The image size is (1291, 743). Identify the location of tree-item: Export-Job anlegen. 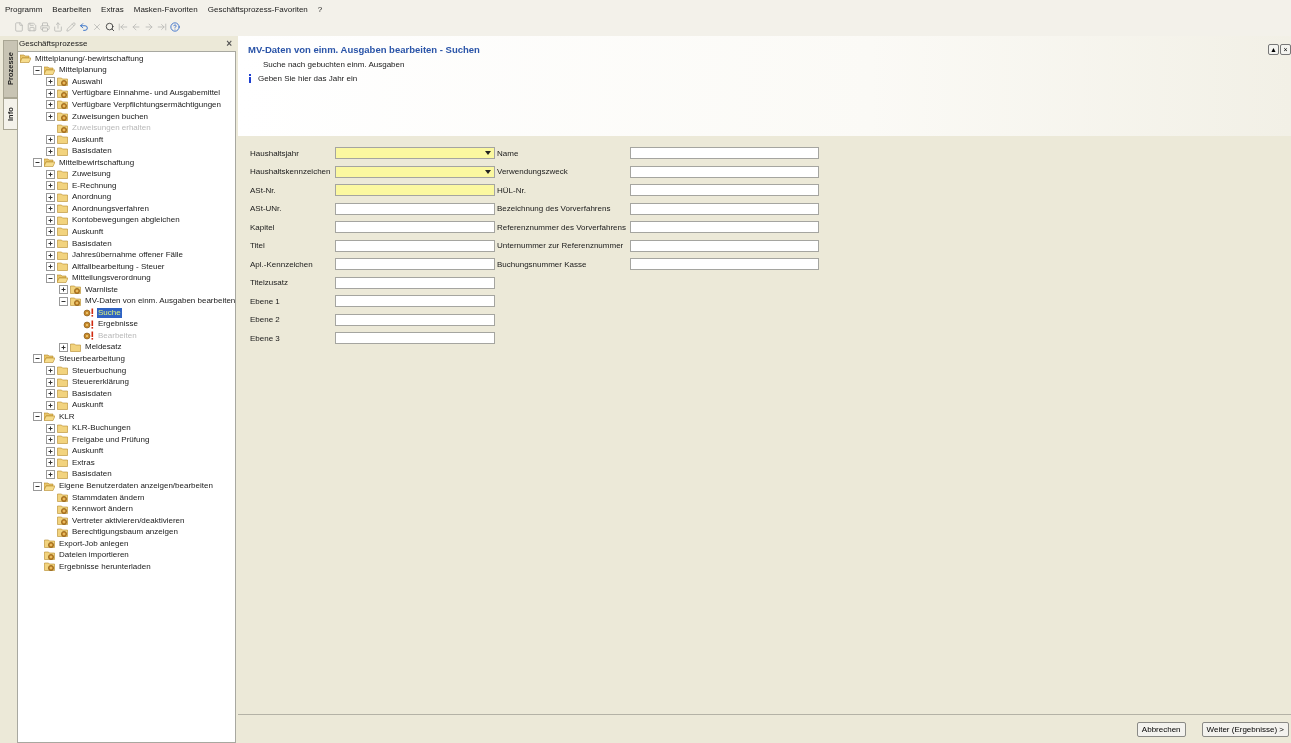
(94, 543).